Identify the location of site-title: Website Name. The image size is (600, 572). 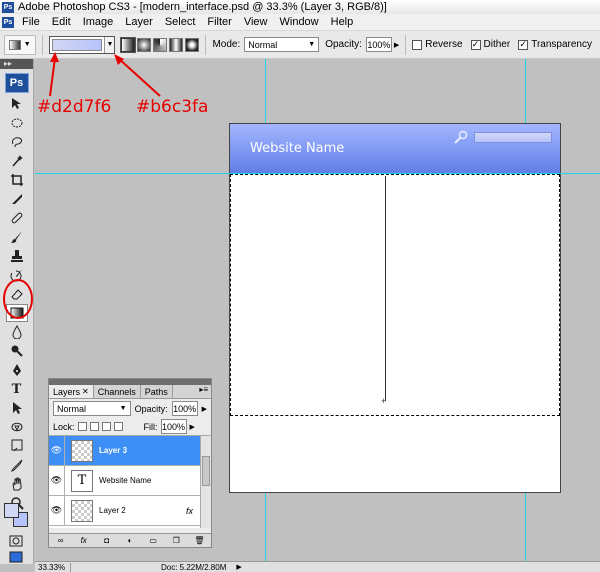
(297, 148).